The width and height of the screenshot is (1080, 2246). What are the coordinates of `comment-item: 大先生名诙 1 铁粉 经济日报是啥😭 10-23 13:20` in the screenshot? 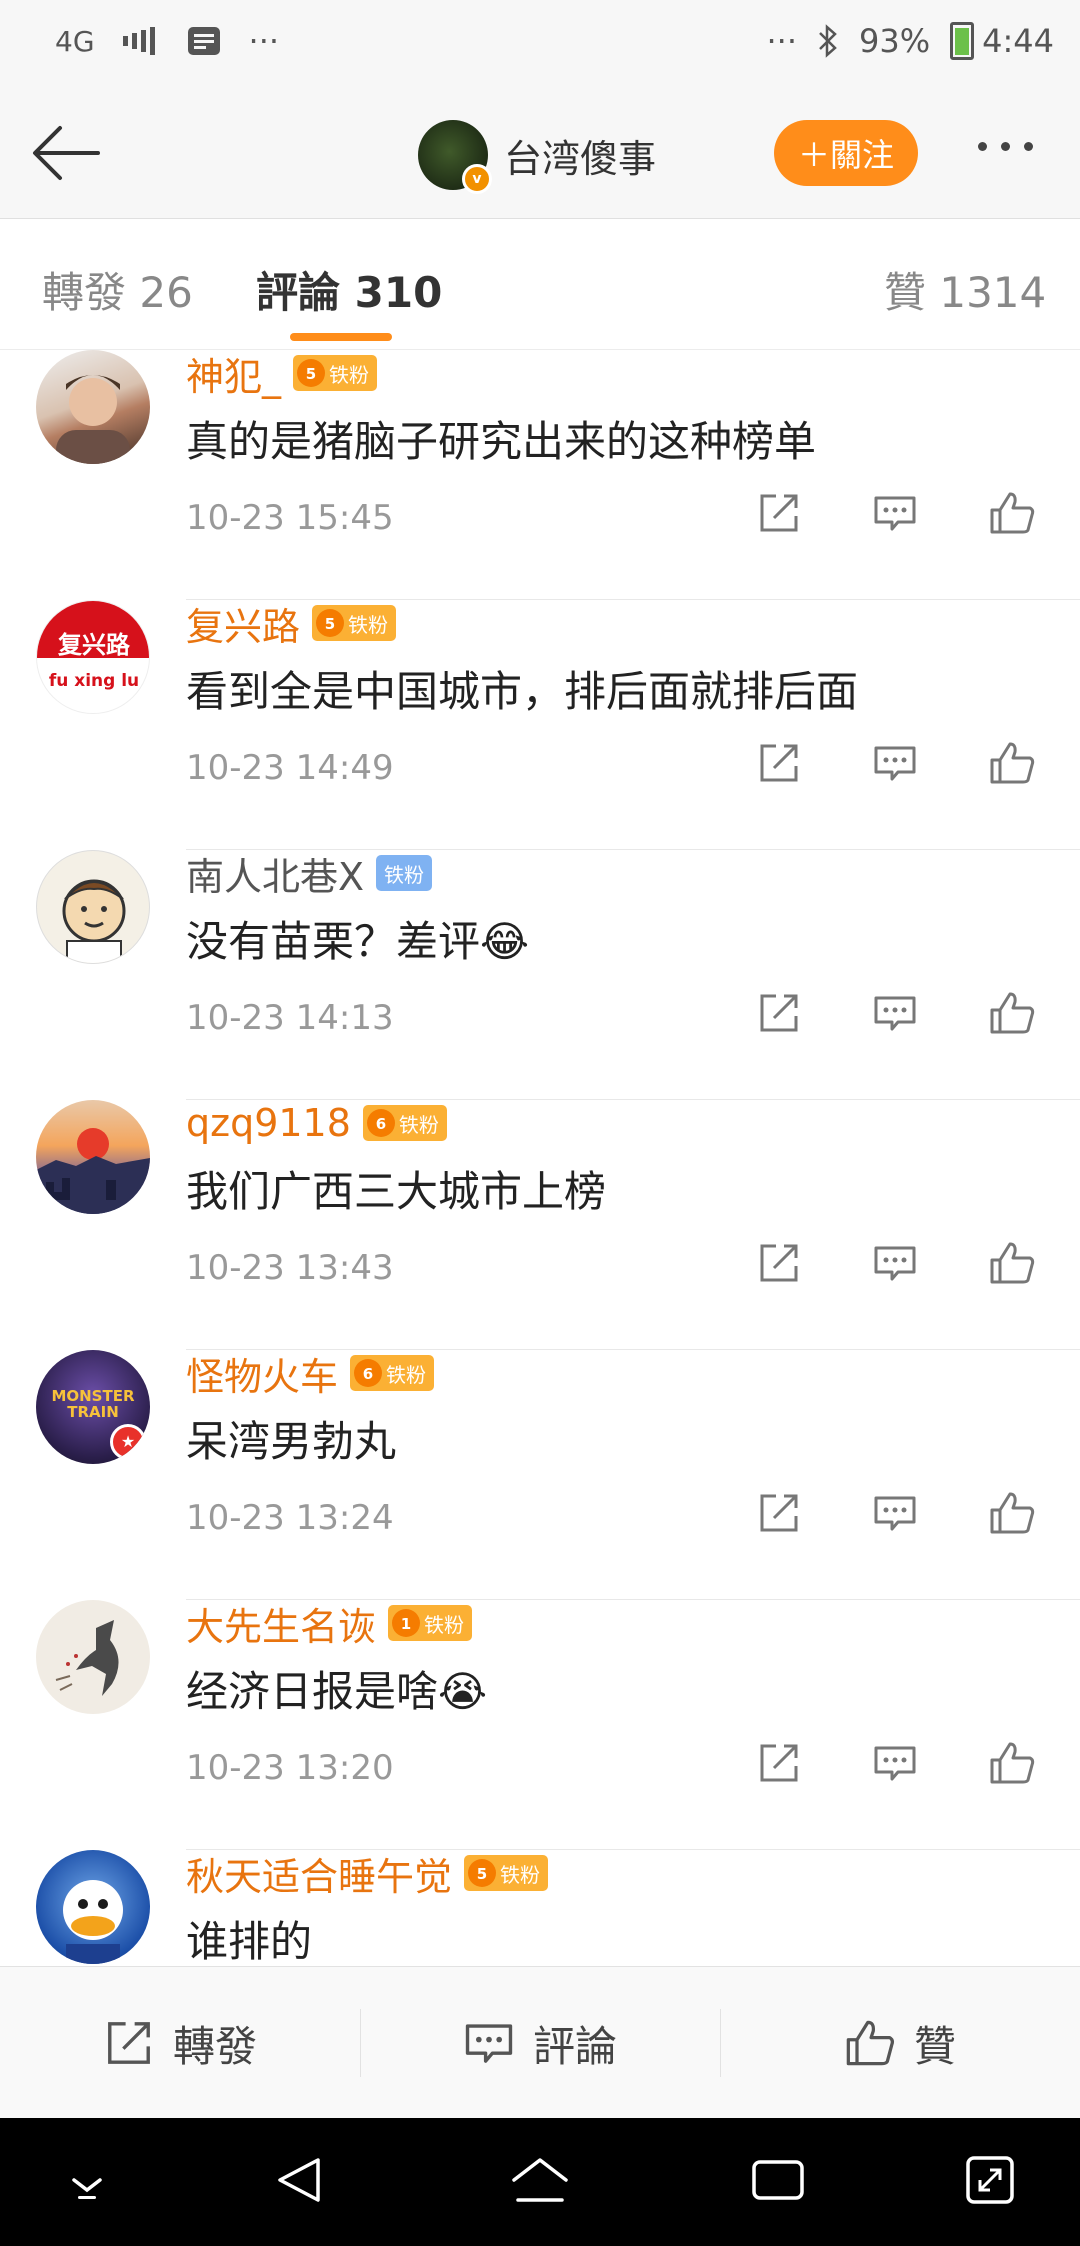 It's located at (540, 1725).